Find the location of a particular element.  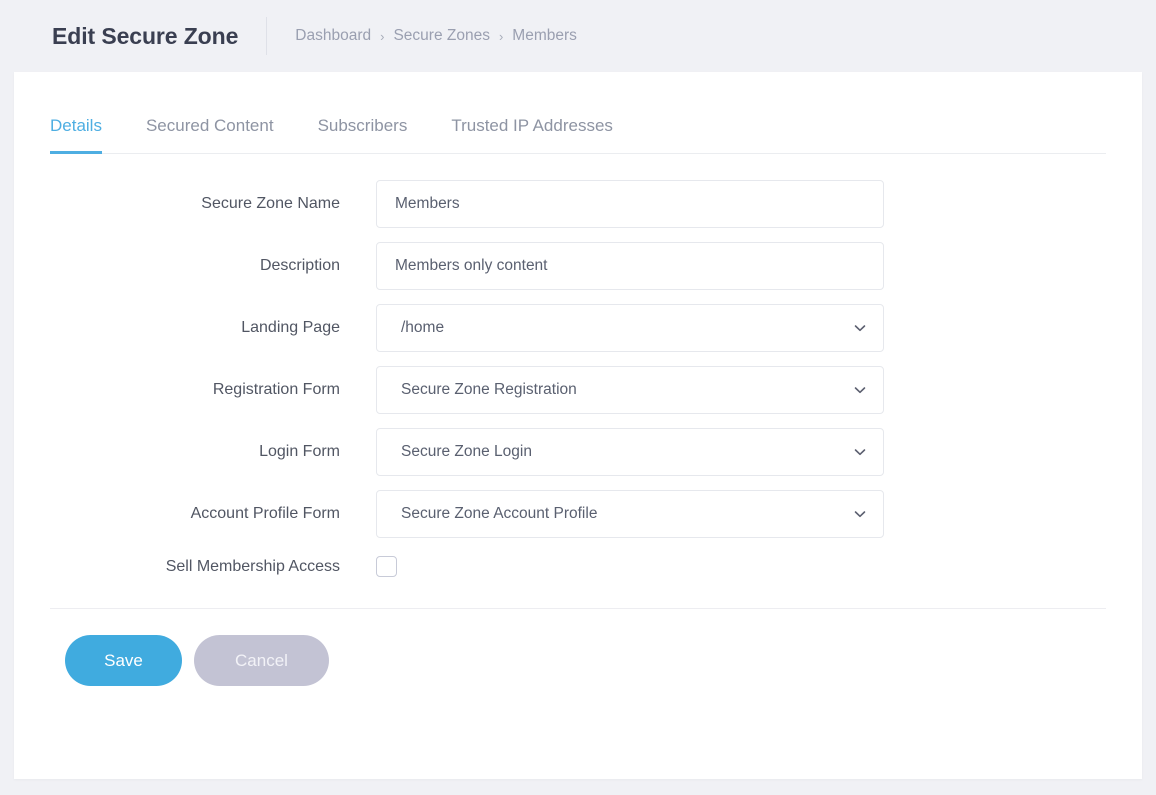

tab-secured-content: Secured Content is located at coordinates (210, 135).